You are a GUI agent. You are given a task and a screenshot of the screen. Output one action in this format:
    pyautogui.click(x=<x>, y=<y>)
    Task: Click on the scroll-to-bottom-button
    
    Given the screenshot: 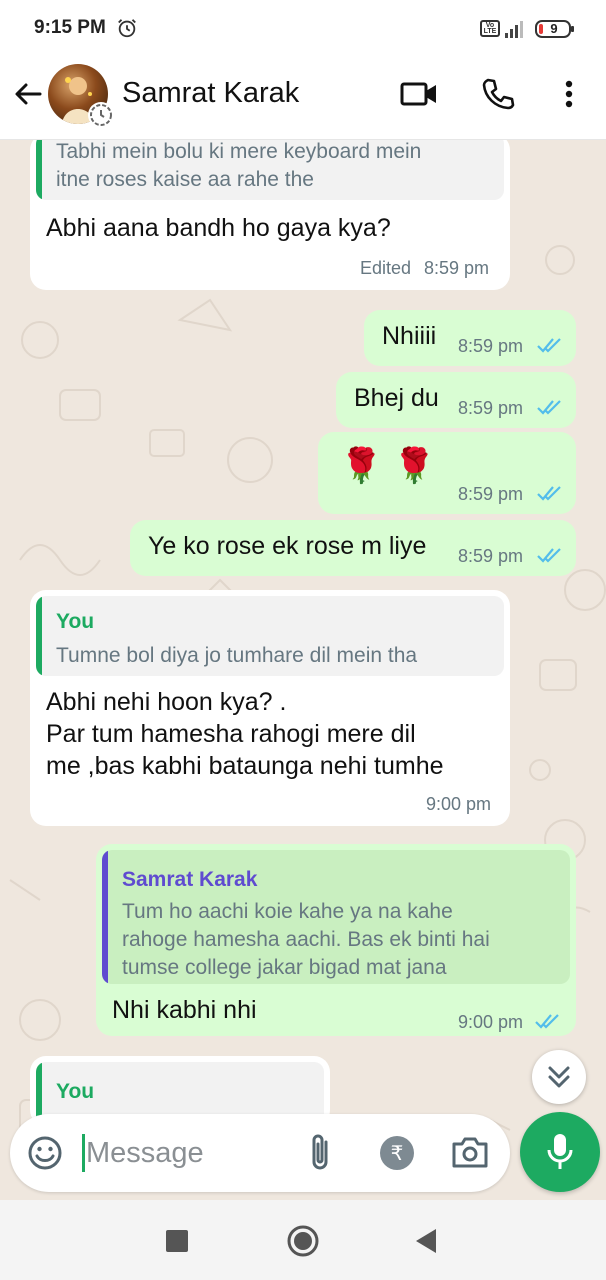 What is the action you would take?
    pyautogui.click(x=559, y=1077)
    